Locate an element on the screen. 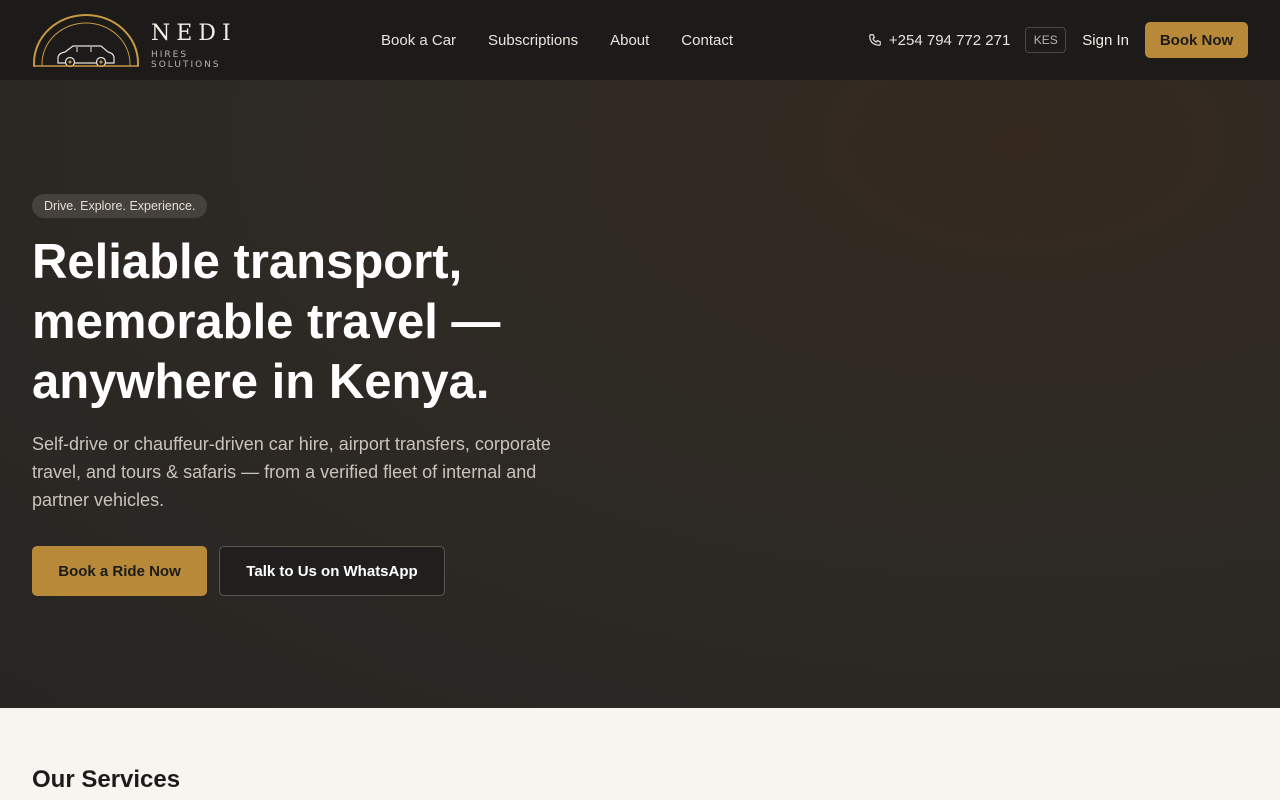 This screenshot has height=800, width=1280. book-now-button: Book Now is located at coordinates (1196, 40).